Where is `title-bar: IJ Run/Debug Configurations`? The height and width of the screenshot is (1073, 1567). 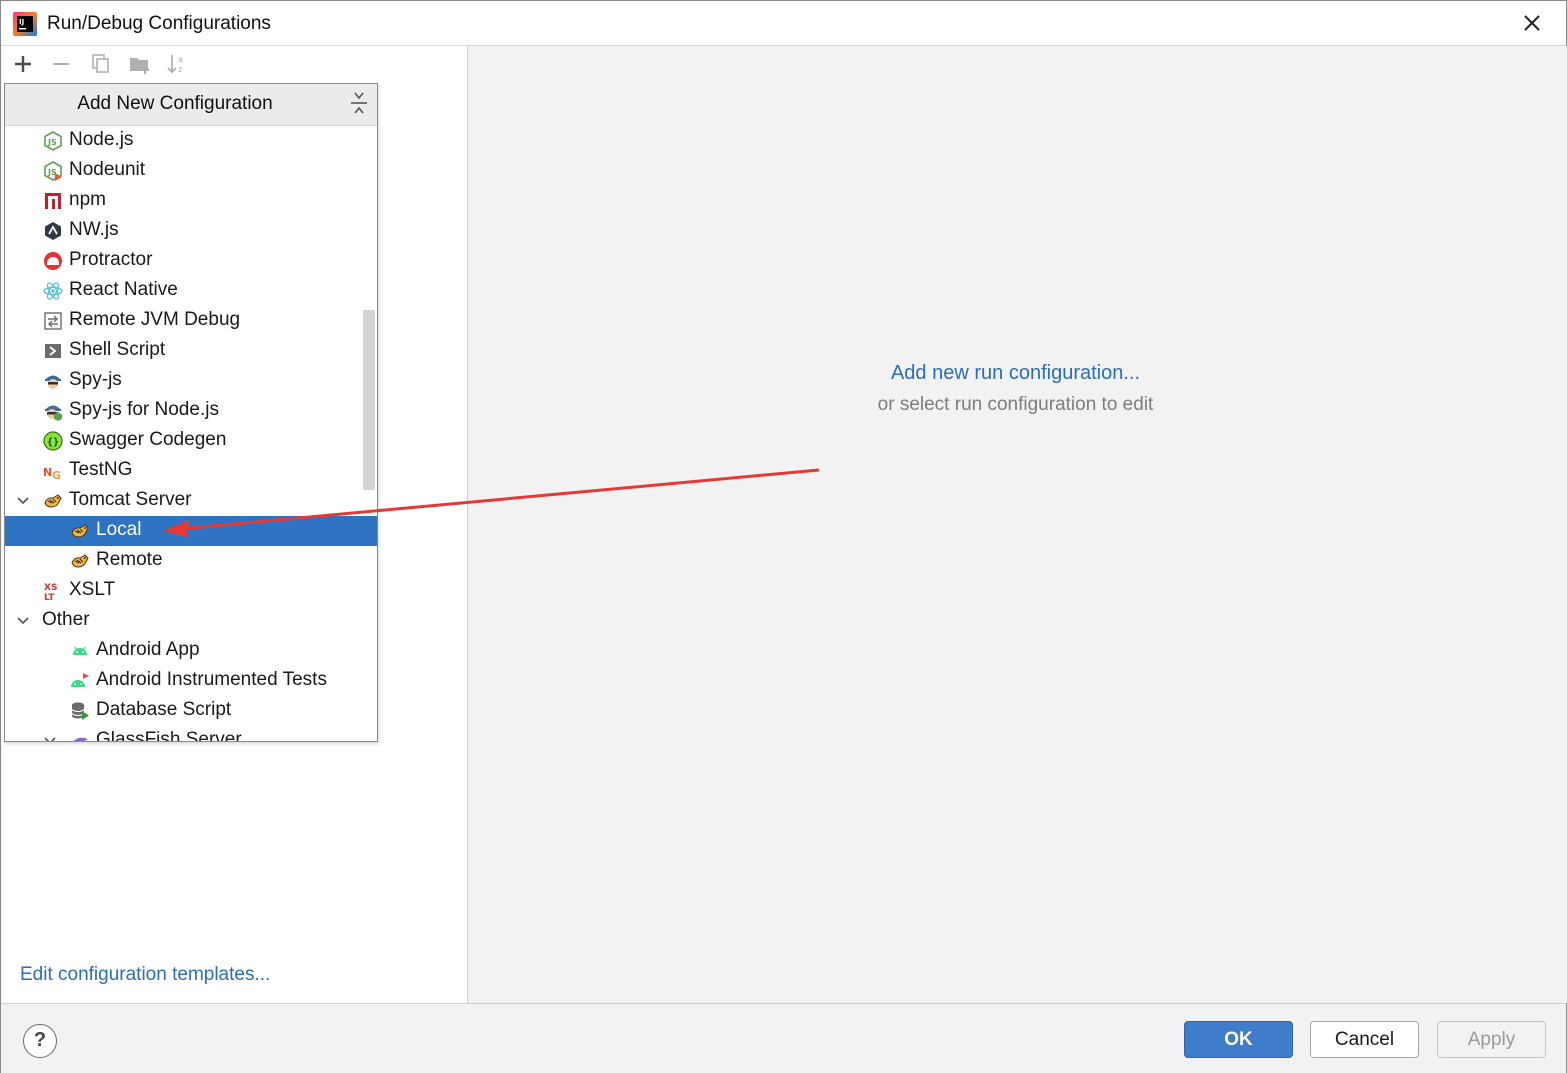
title-bar: IJ Run/Debug Configurations is located at coordinates (783, 23).